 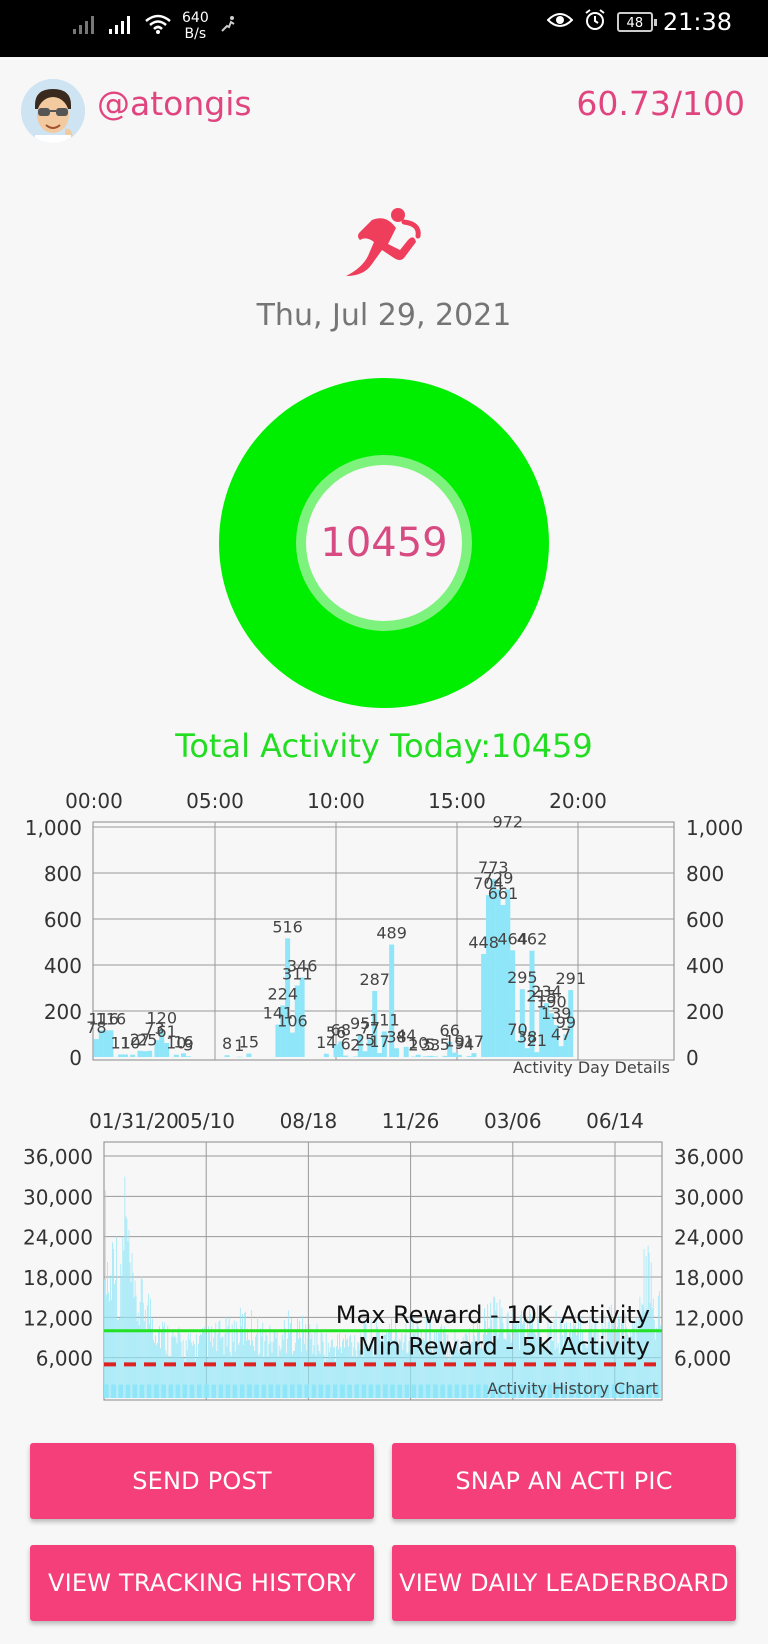 I want to click on day-chart-y-tick-right: 600, so click(x=705, y=920).